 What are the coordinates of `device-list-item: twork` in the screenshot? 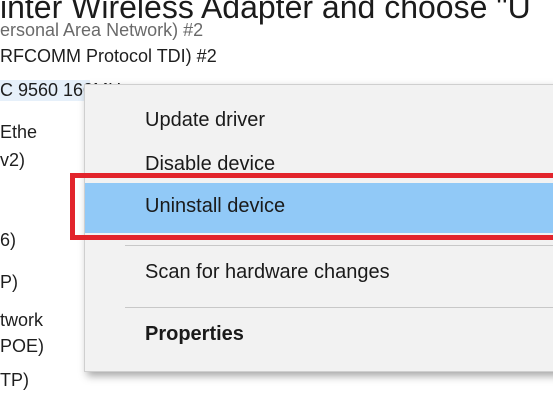 It's located at (21, 320).